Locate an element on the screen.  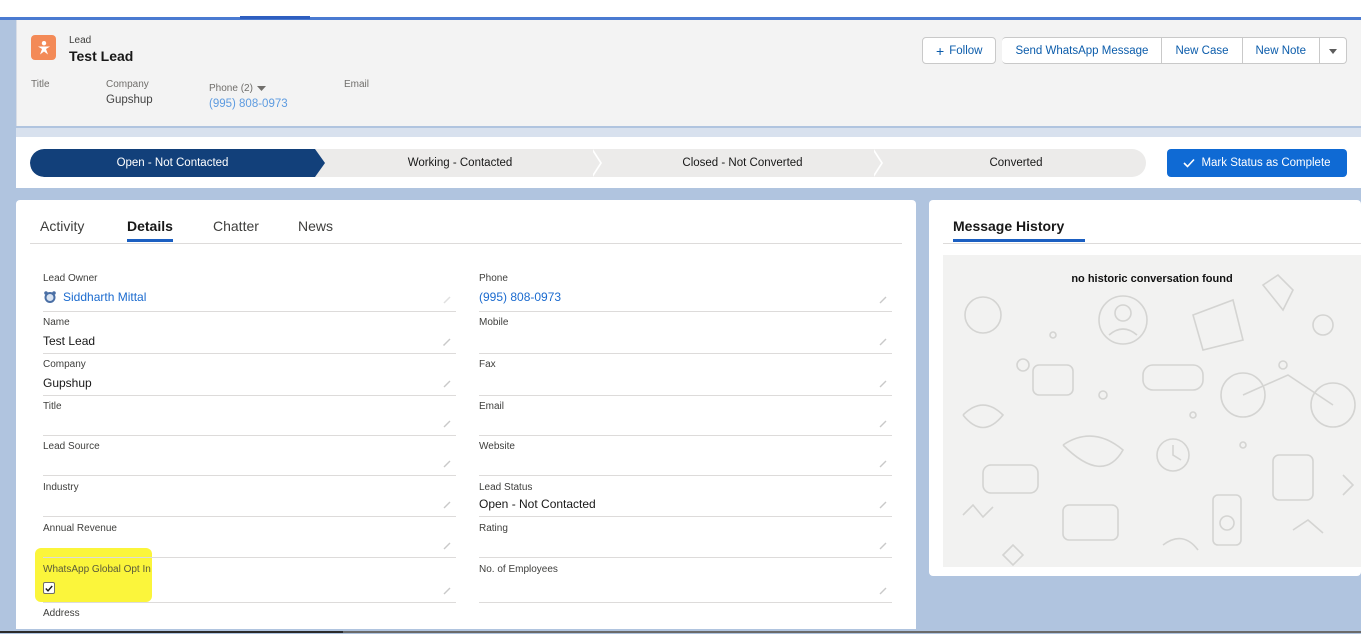
field-label: Name is located at coordinates (56, 322).